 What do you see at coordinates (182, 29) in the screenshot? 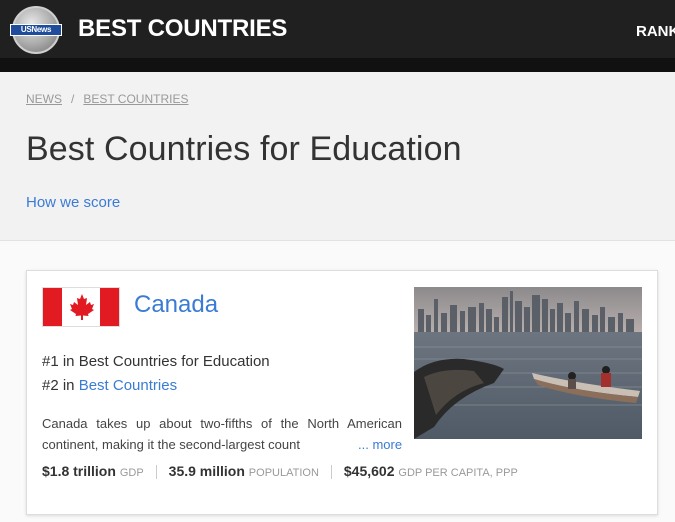
I see `site-title: BEST COUNTRIES` at bounding box center [182, 29].